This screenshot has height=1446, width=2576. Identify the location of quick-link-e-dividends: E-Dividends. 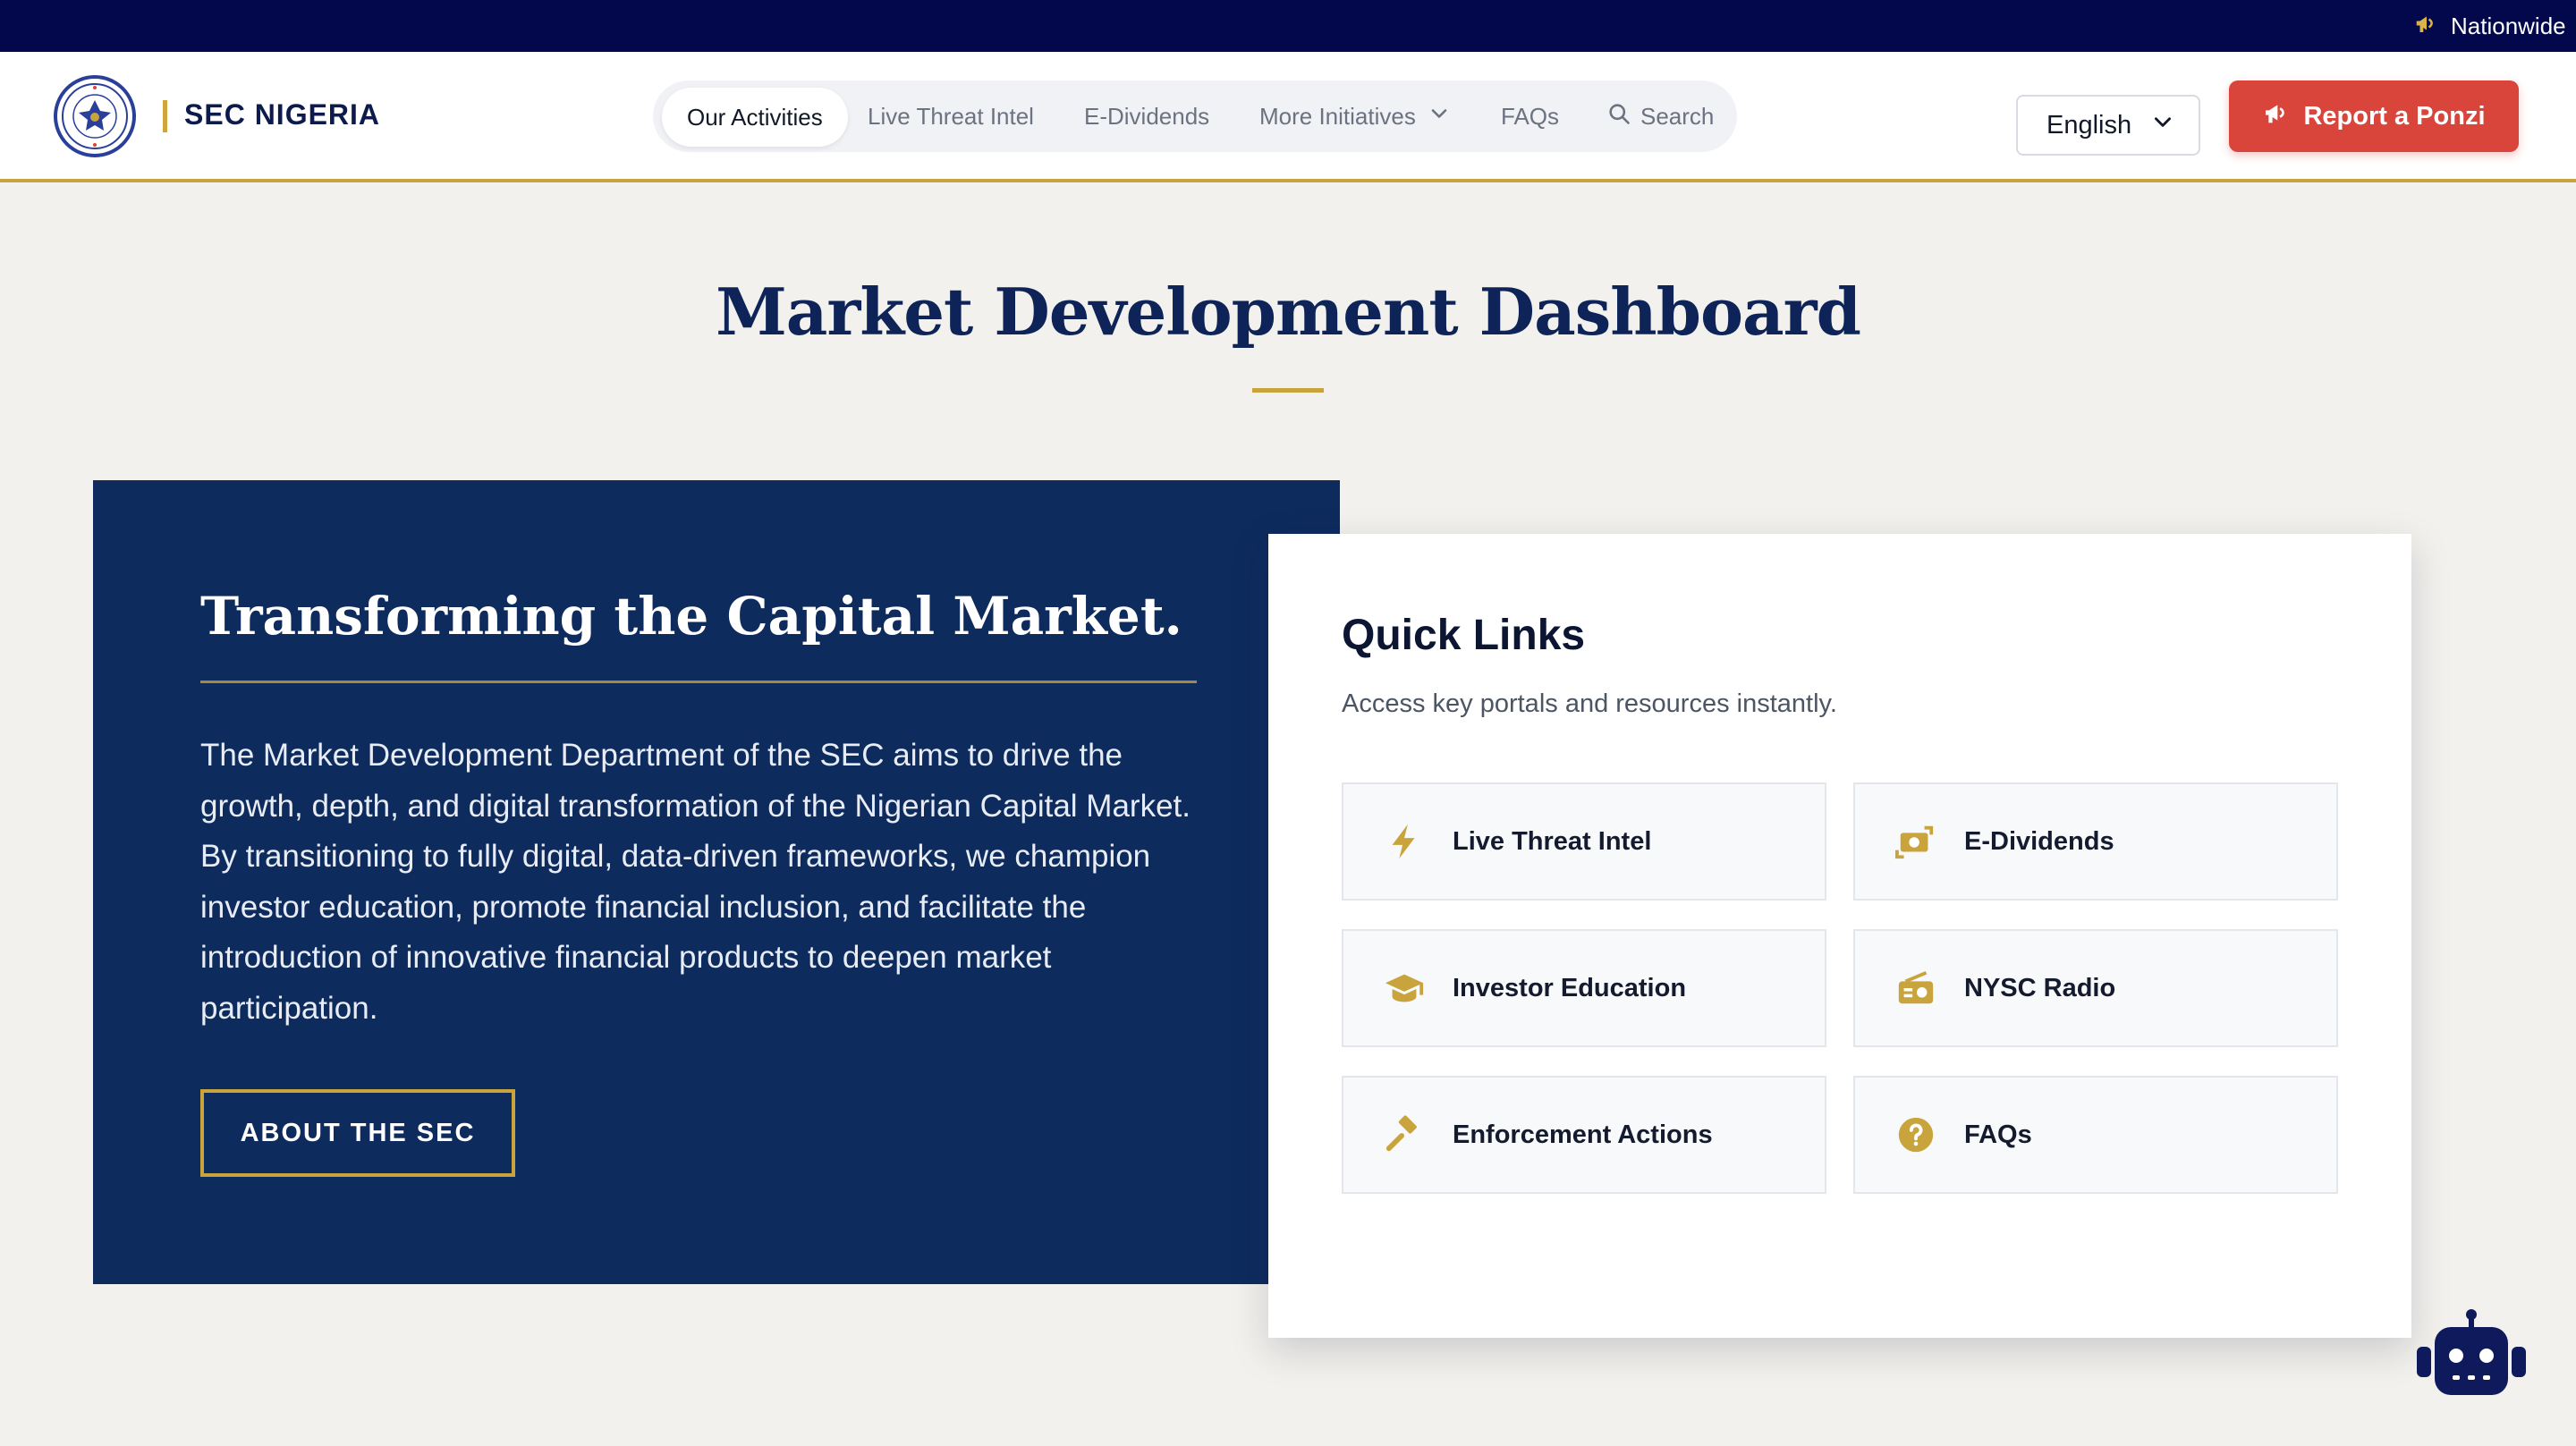
(2095, 841).